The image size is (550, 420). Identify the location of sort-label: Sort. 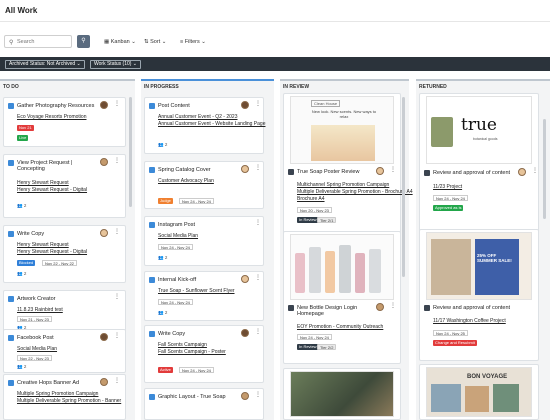
(155, 42).